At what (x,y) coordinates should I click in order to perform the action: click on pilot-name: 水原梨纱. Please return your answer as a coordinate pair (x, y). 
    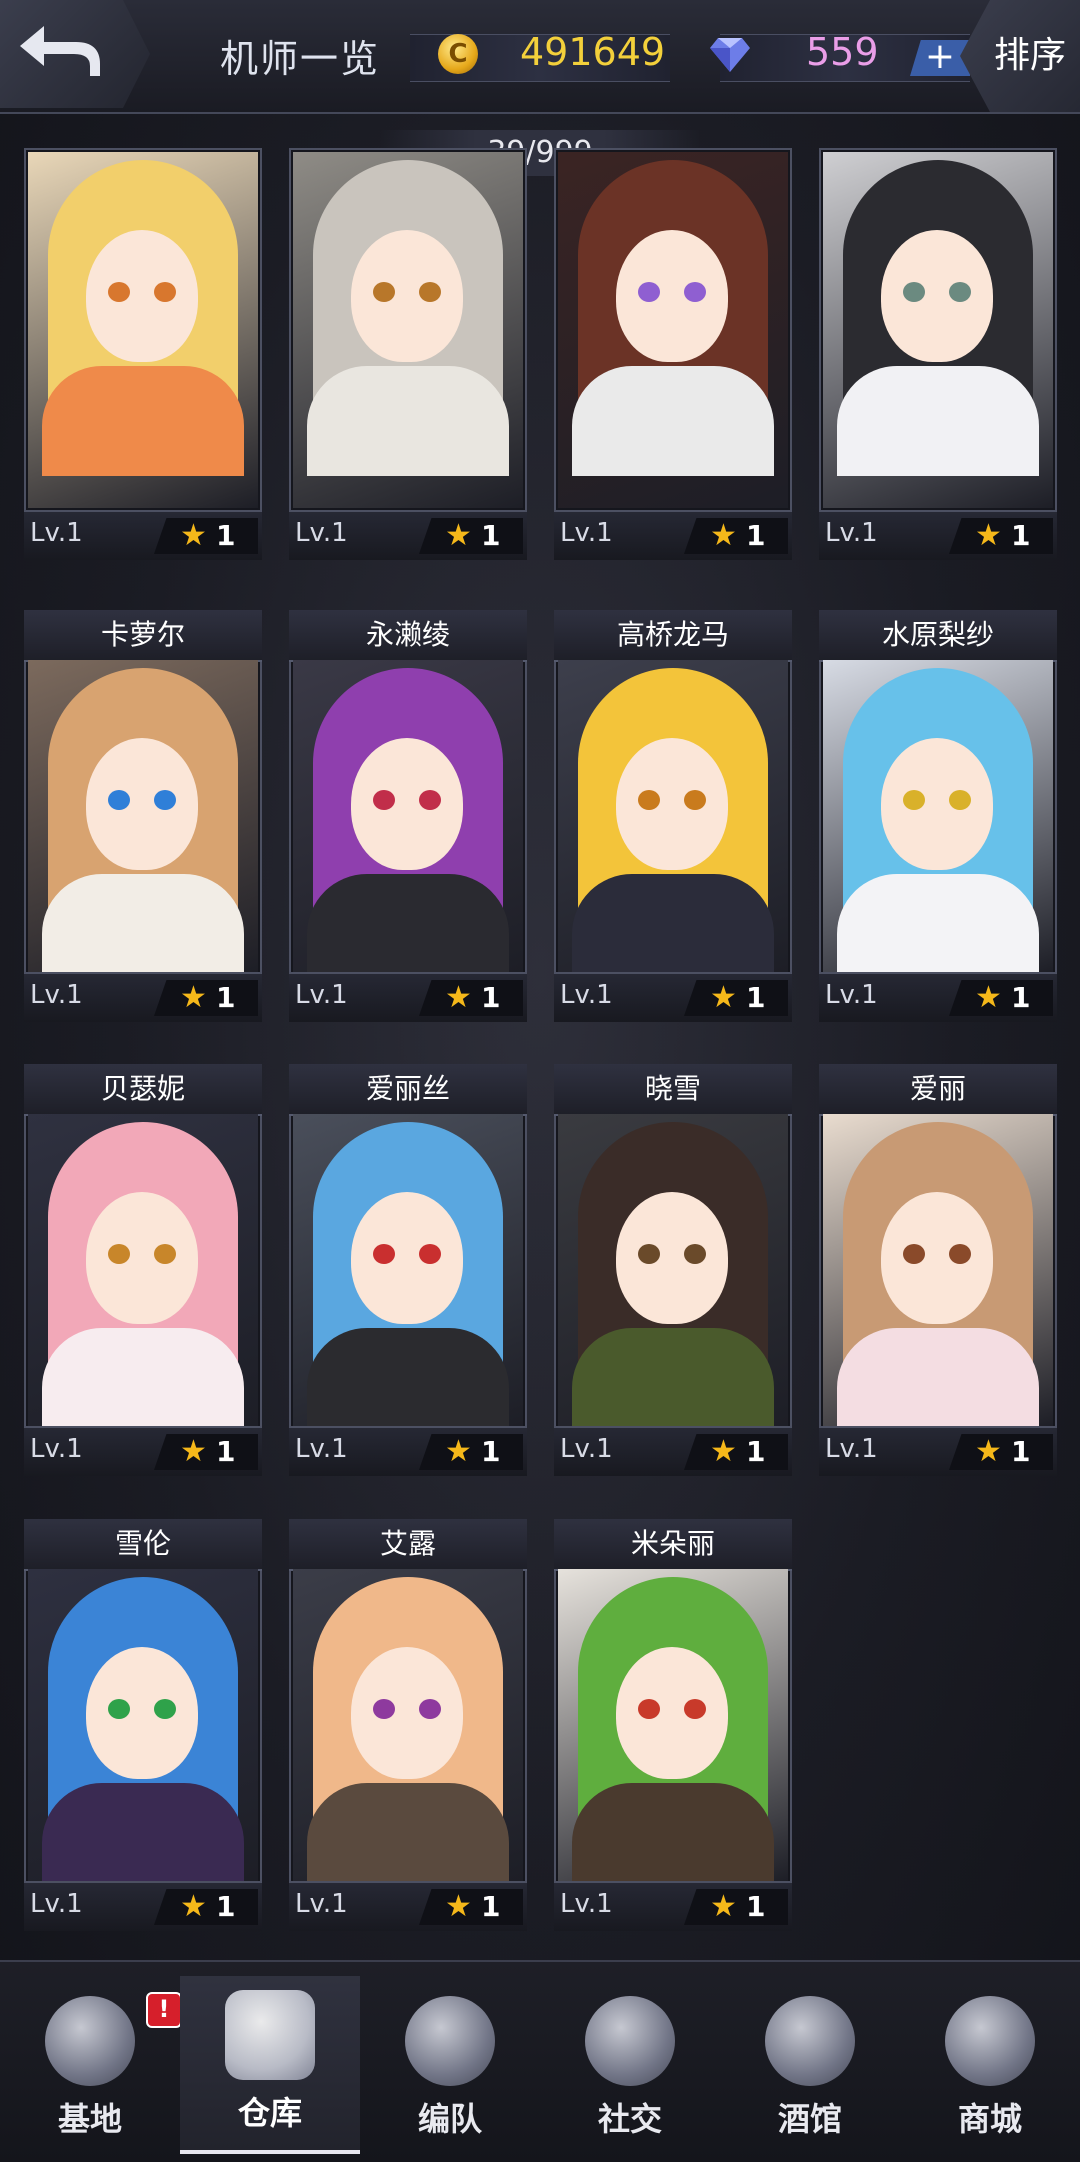
    Looking at the image, I should click on (938, 636).